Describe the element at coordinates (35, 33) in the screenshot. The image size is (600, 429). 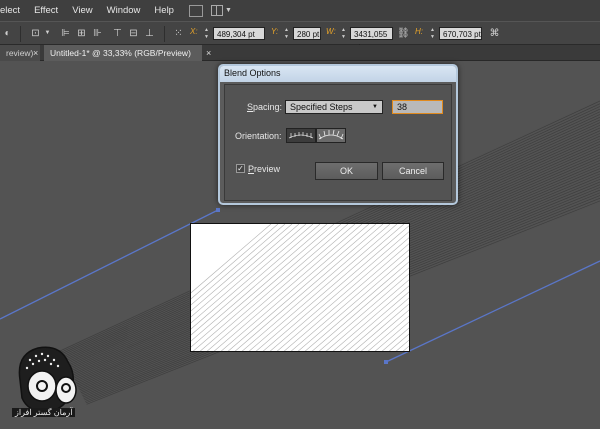
I see `align-to-icon: ⊡` at that location.